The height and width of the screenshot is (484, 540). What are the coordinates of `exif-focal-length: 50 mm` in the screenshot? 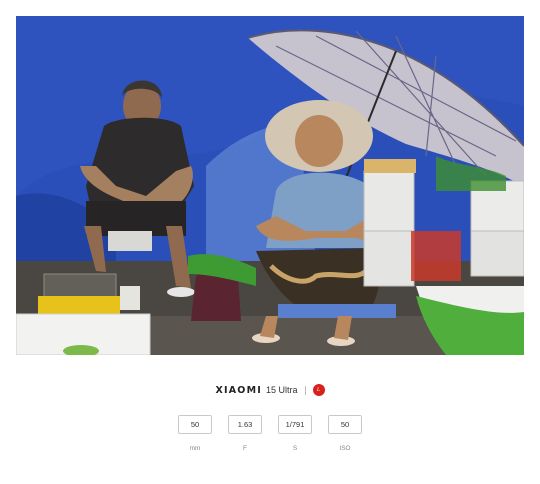 It's located at (195, 433).